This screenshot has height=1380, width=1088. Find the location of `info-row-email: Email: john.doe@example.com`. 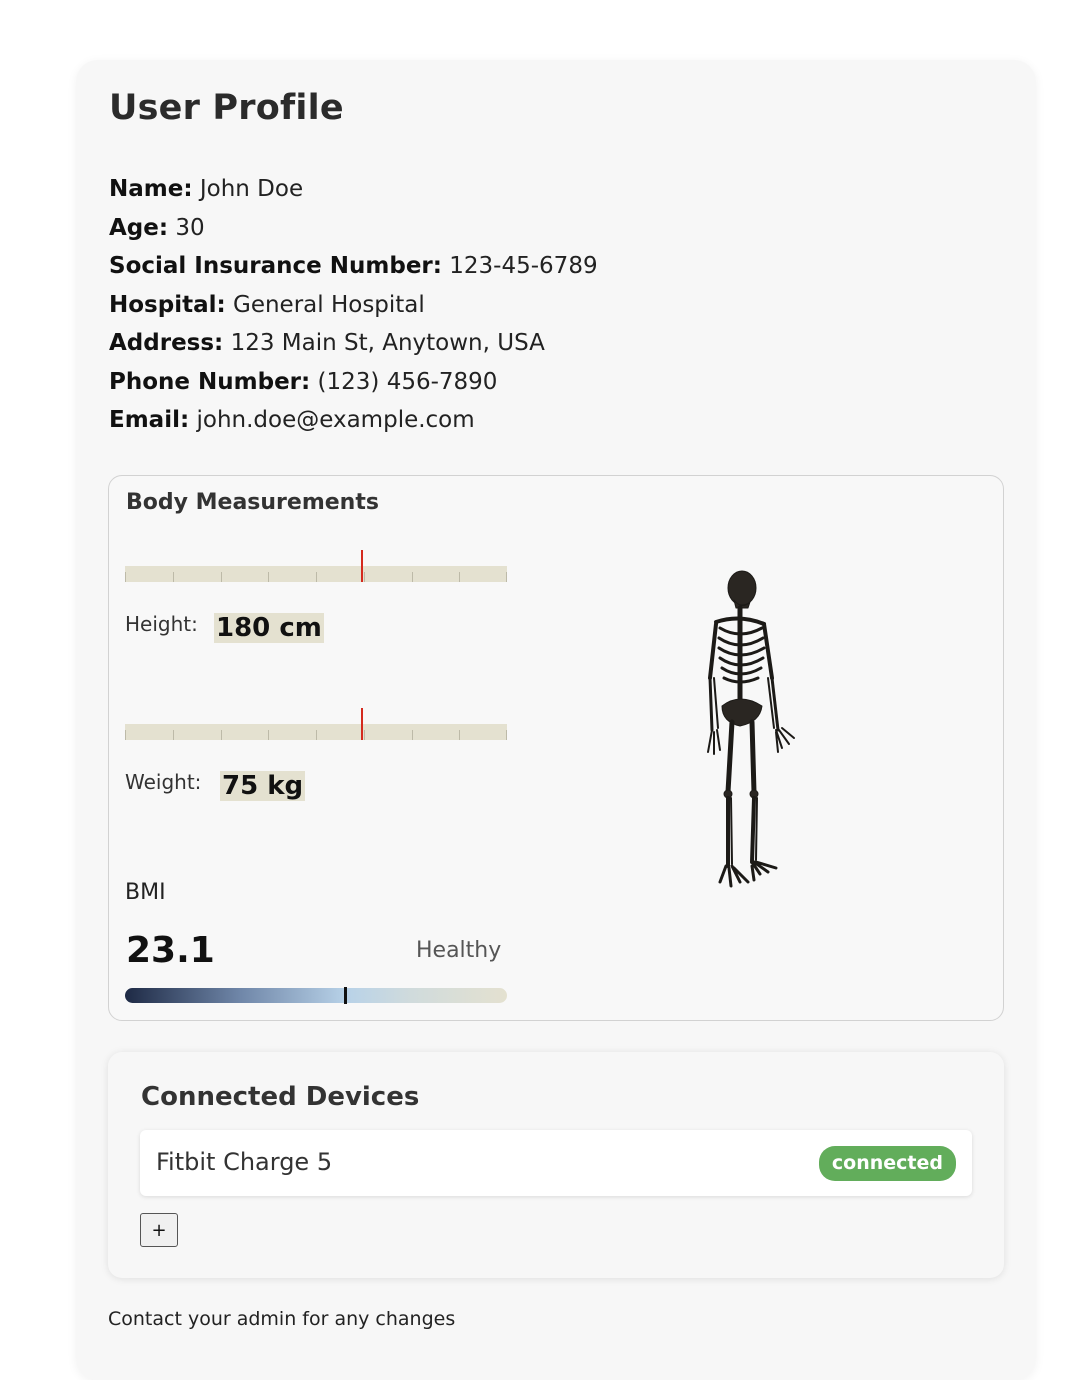

info-row-email: Email: john.doe@example.com is located at coordinates (353, 420).